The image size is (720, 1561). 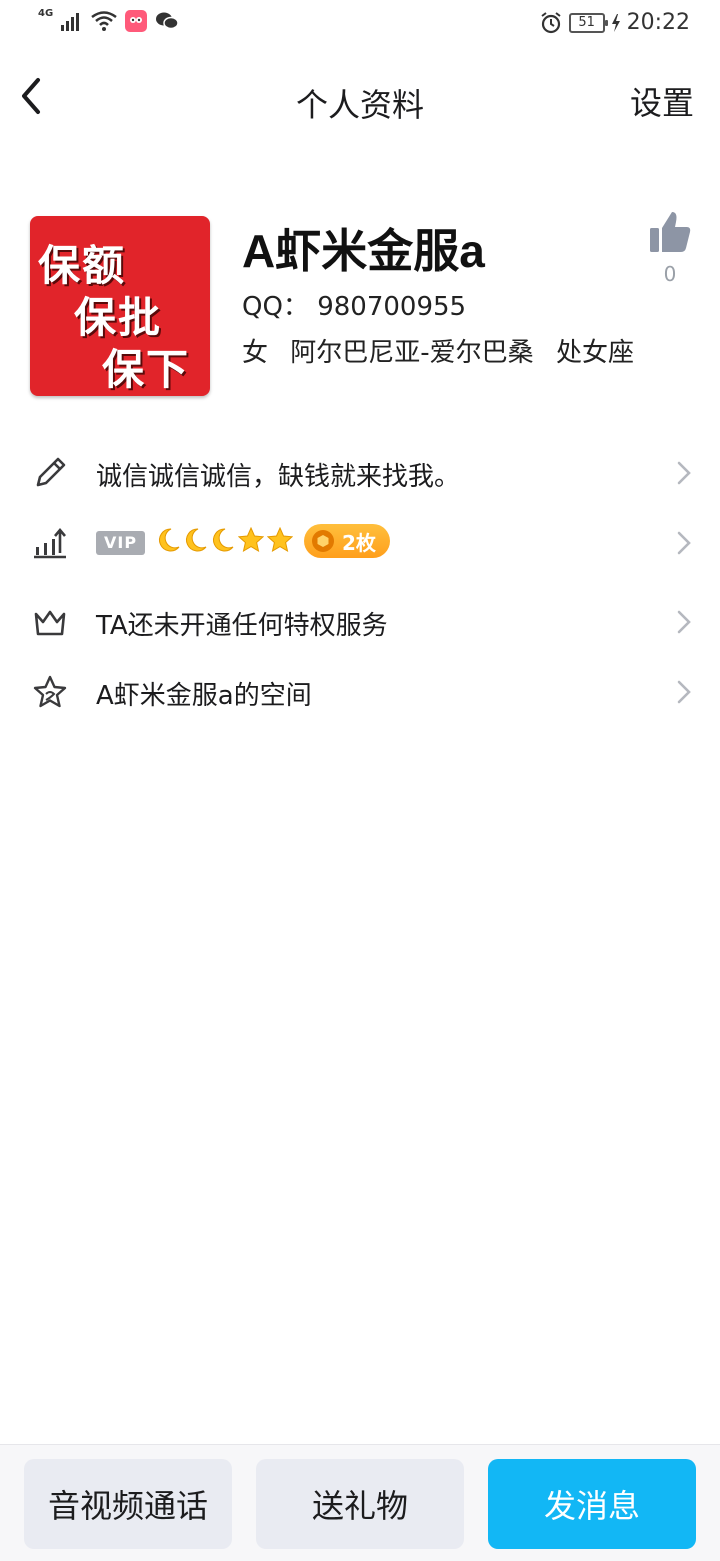 What do you see at coordinates (128, 1504) in the screenshot?
I see `av-call-button: 音视频通话` at bounding box center [128, 1504].